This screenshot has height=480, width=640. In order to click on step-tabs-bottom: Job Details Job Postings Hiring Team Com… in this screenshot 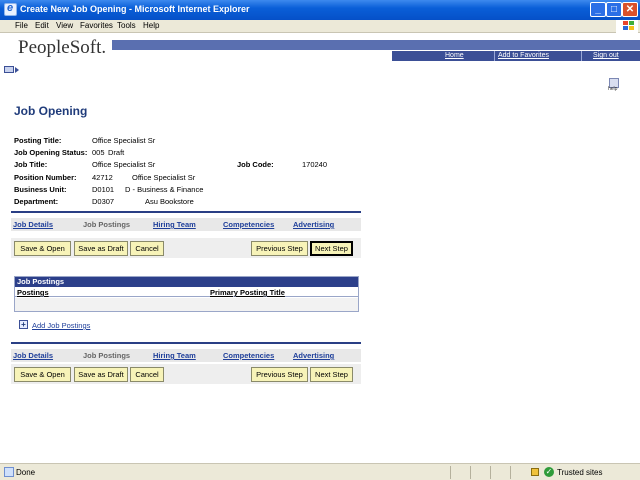, I will do `click(186, 355)`.